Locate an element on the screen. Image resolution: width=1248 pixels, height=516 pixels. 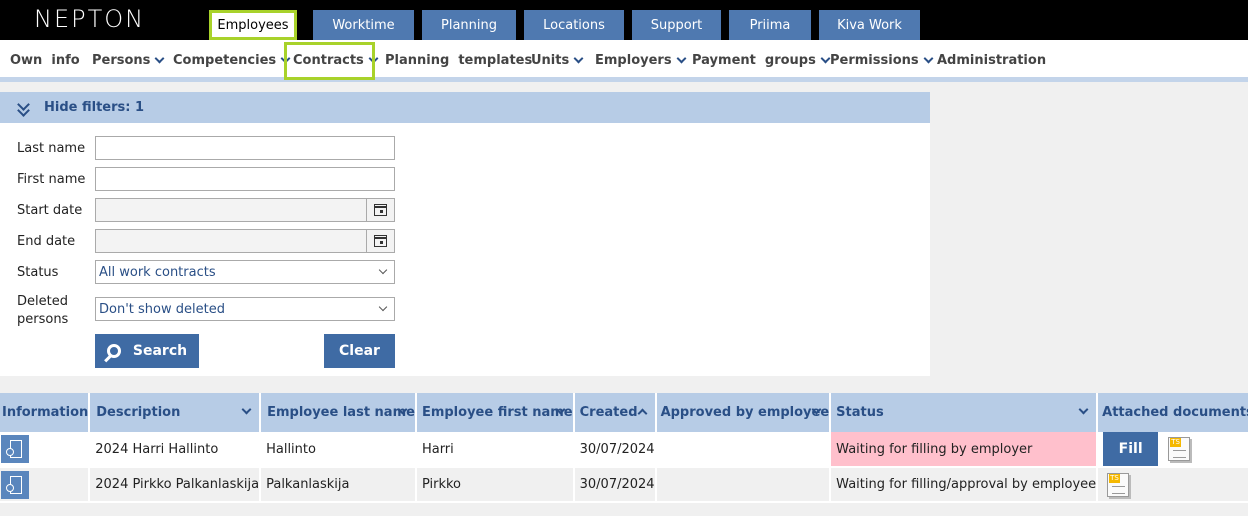
search-button: Search is located at coordinates (147, 351).